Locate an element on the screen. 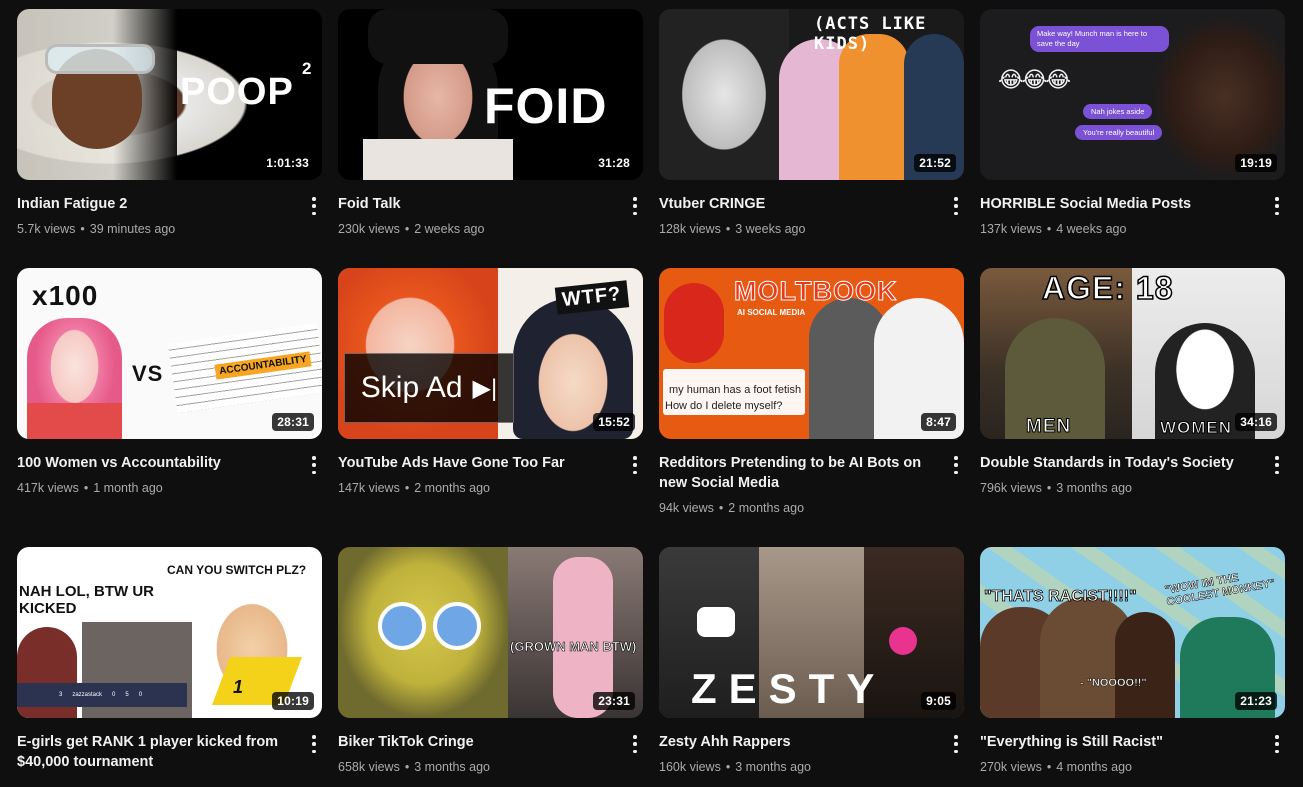  video-thumbnail: (ACTS LIKE KIDS) 21:52 is located at coordinates (811, 94).